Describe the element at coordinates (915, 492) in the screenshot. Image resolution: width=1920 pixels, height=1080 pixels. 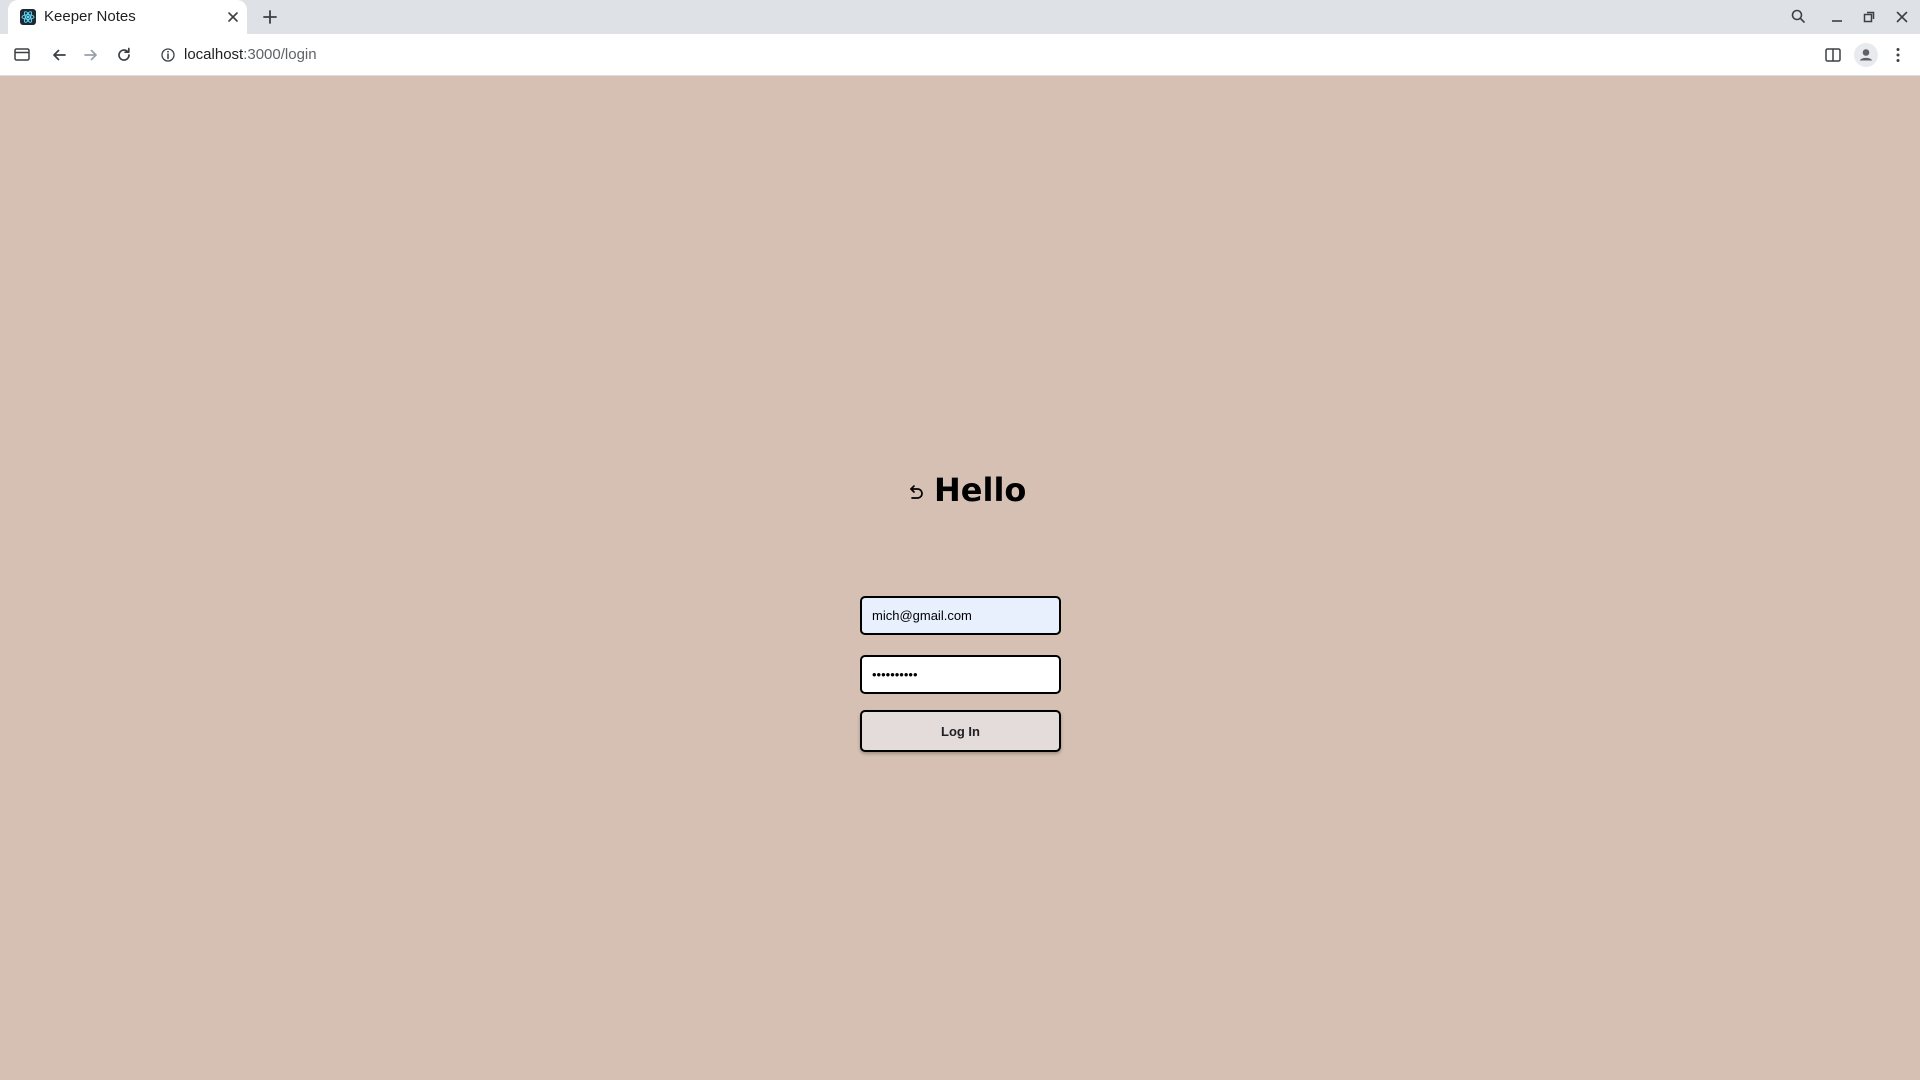
I see `undo-arrow-icon` at that location.